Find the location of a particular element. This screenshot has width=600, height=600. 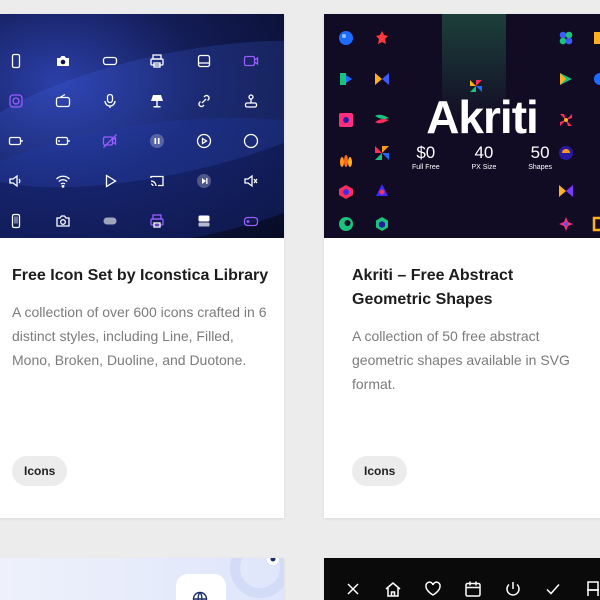

calendar-icon is located at coordinates (473, 589).